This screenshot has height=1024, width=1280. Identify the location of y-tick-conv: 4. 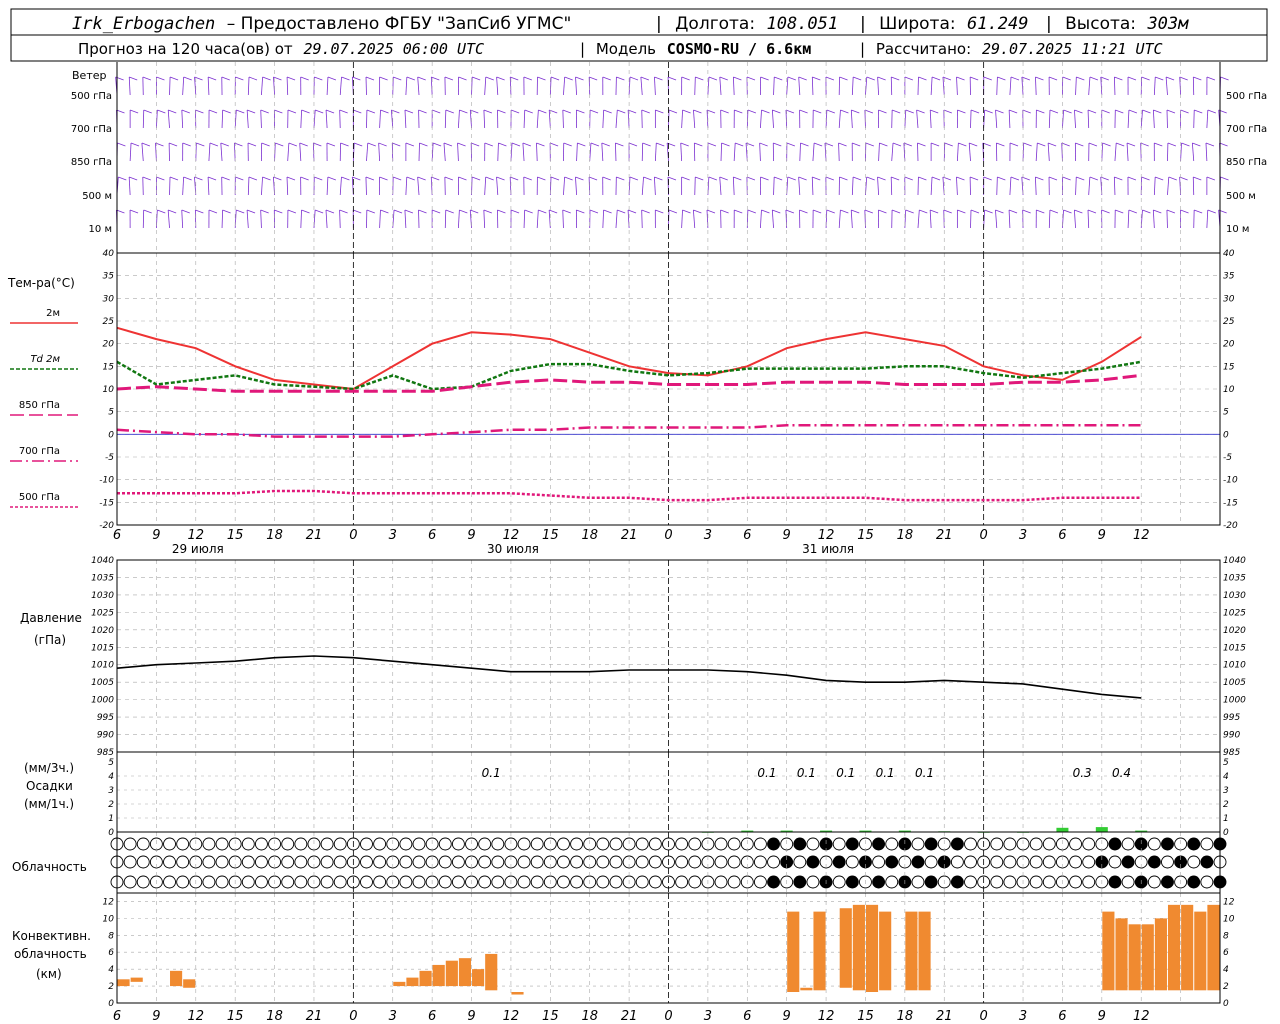
(111, 970).